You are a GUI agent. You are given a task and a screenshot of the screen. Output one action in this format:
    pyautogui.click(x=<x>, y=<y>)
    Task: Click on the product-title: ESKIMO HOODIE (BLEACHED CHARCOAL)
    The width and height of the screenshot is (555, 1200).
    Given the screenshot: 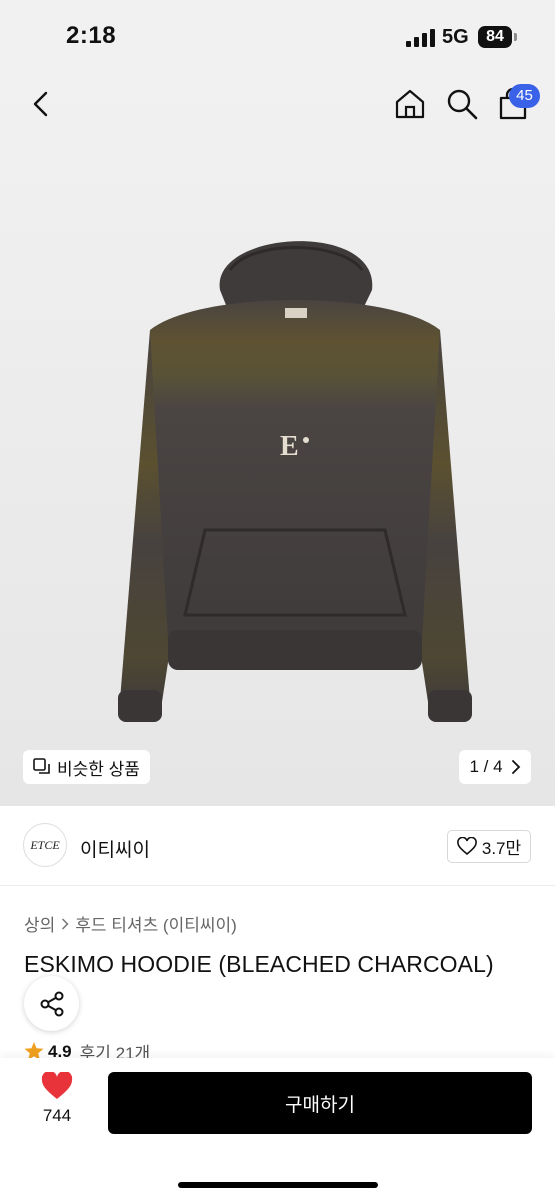 What is the action you would take?
    pyautogui.click(x=259, y=964)
    